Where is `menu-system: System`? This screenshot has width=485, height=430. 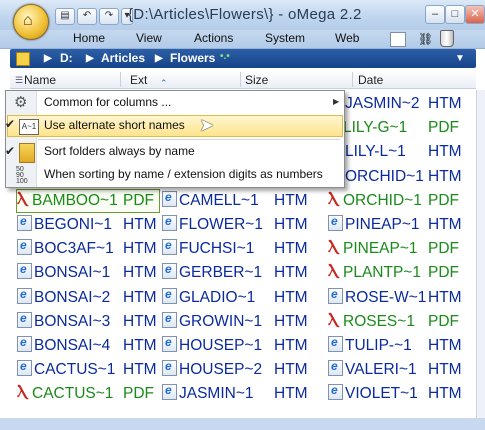 menu-system: System is located at coordinates (285, 38).